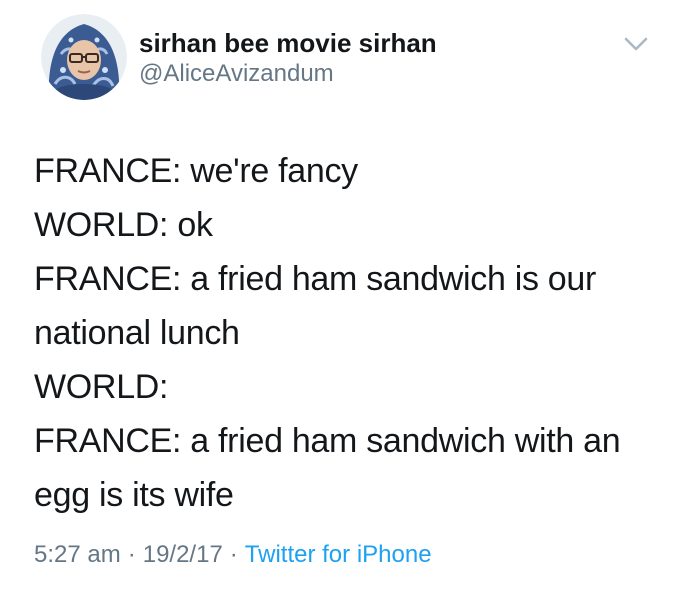 This screenshot has width=680, height=594. I want to click on tweet-line: WORLD:, so click(101, 387).